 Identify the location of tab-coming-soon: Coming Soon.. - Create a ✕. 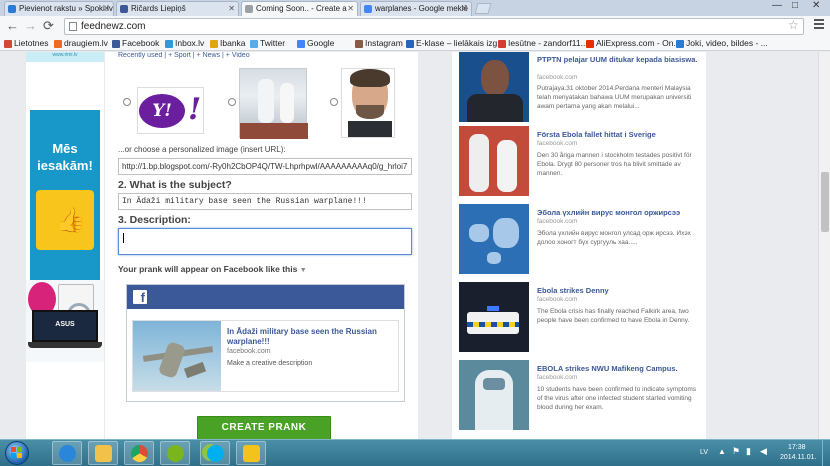
(299, 8).